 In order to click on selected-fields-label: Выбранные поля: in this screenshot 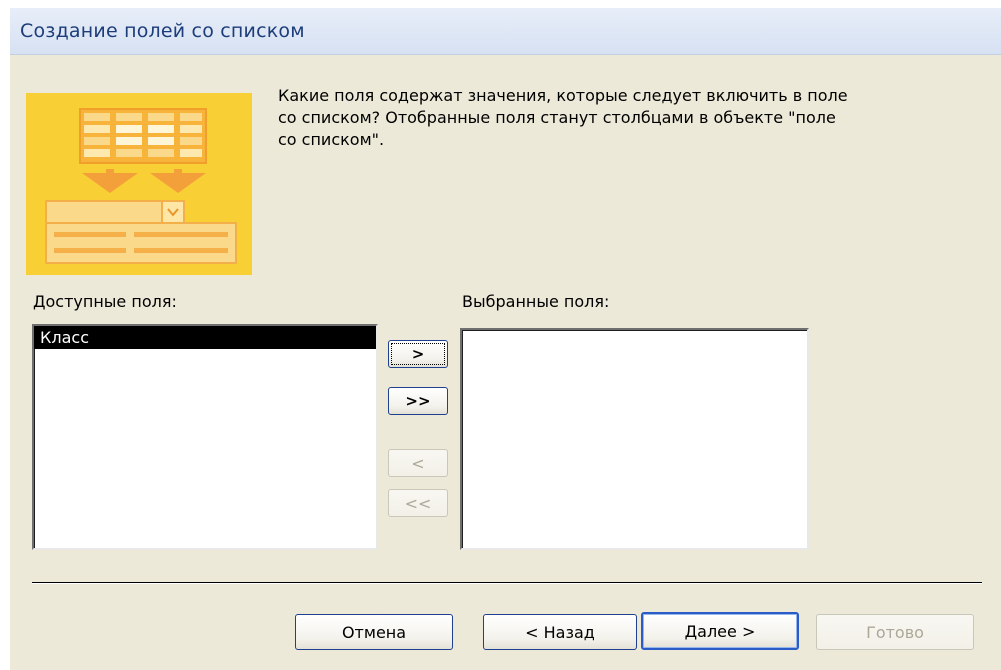, I will do `click(536, 301)`.